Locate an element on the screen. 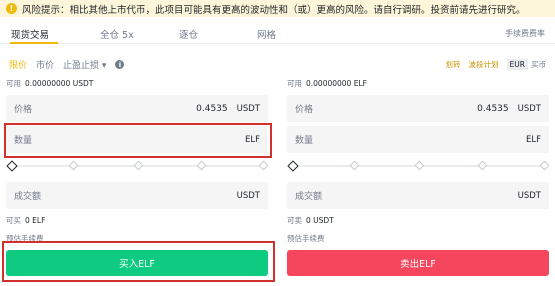 This screenshot has width=555, height=286. buy-amount-slider is located at coordinates (137, 166).